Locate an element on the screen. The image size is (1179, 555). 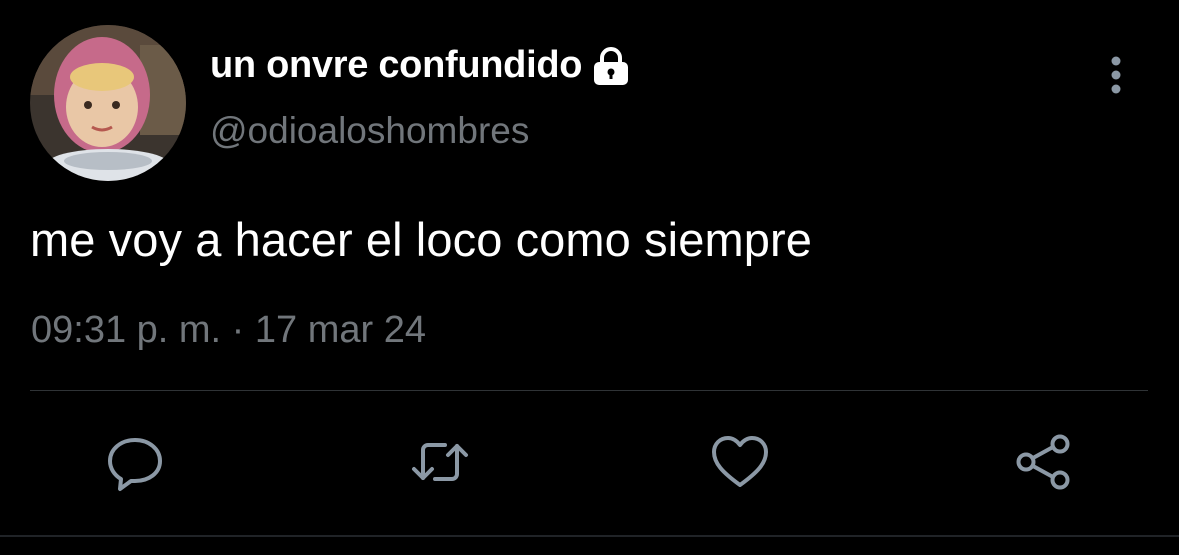
heart-icon is located at coordinates (740, 461).